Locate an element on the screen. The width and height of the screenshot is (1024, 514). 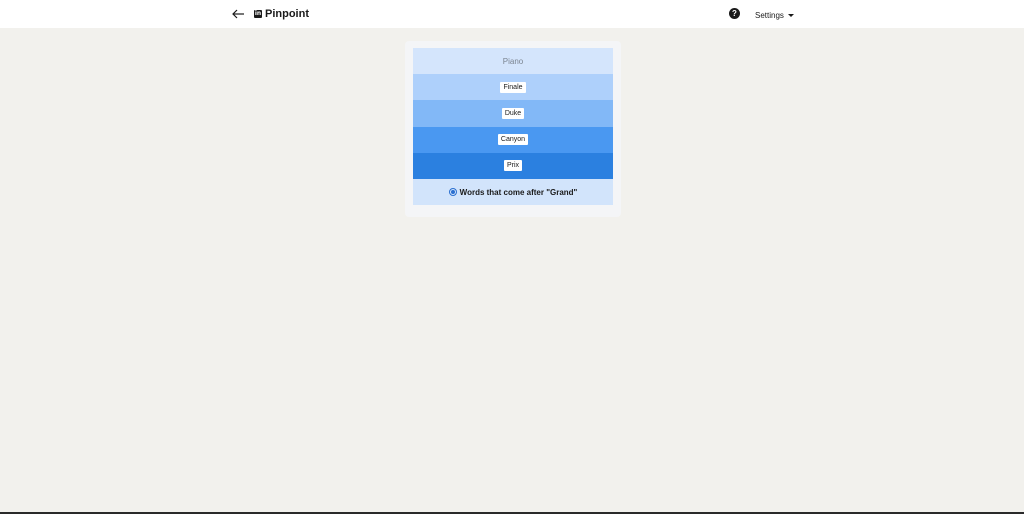
settings-dropdown: Settings is located at coordinates (774, 15).